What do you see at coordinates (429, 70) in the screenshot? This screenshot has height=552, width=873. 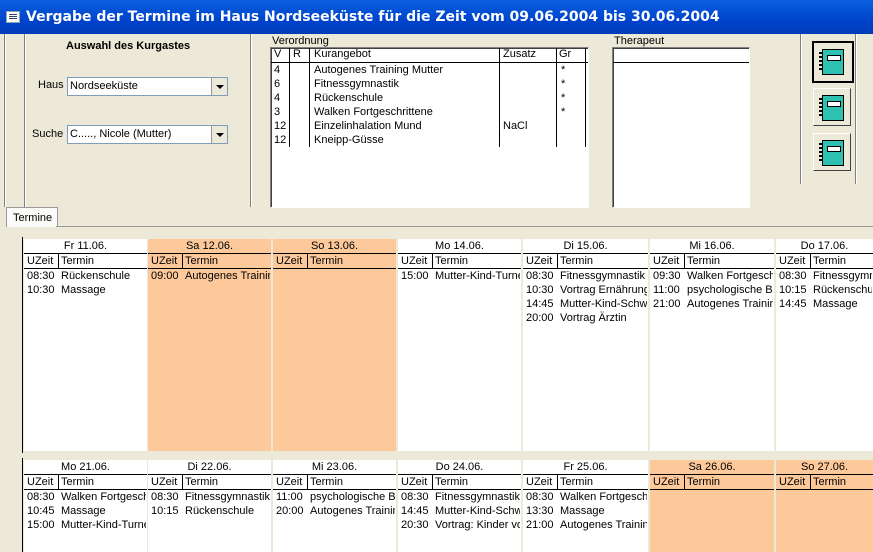 I see `verordnung-row: 4 Autogenes Training Mutter *` at bounding box center [429, 70].